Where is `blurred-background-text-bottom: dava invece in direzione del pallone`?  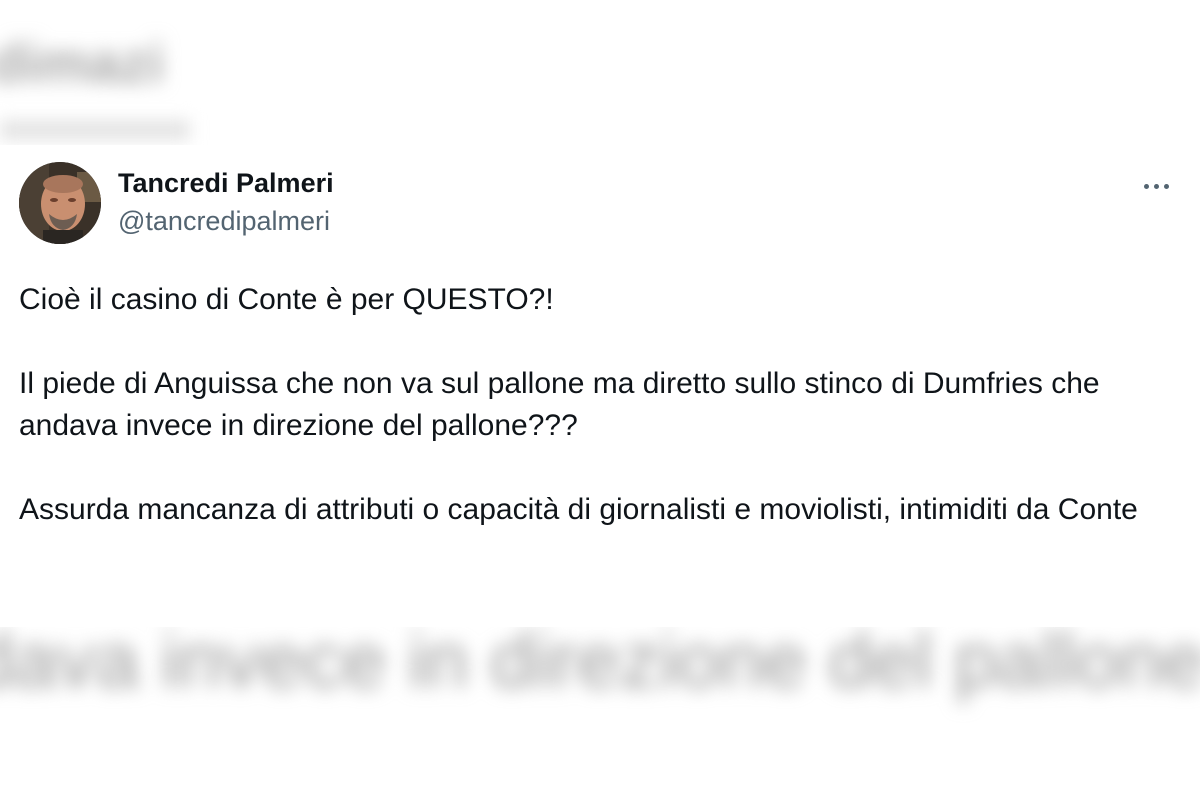
blurred-background-text-bottom: dava invece in direzione del pallone is located at coordinates (600, 660).